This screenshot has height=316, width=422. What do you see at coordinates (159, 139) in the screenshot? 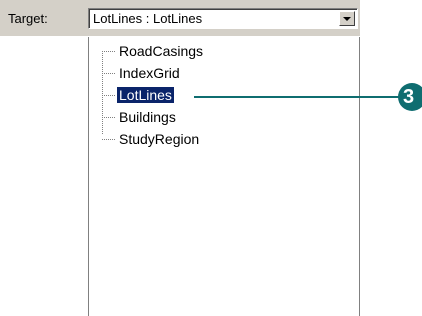
I see `layer-item-label: StudyRegion` at bounding box center [159, 139].